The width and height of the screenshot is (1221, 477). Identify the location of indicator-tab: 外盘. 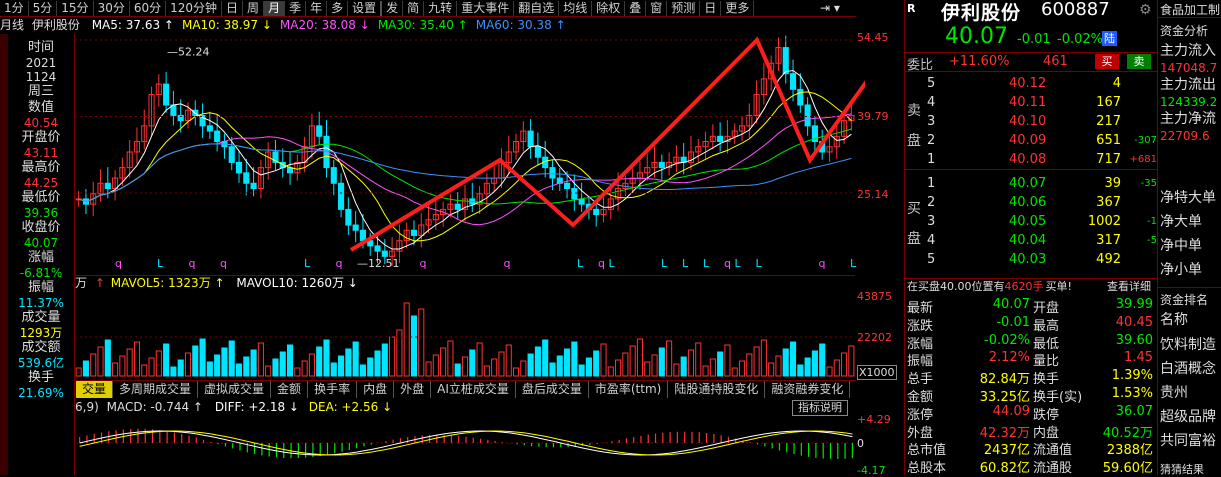
(413, 389).